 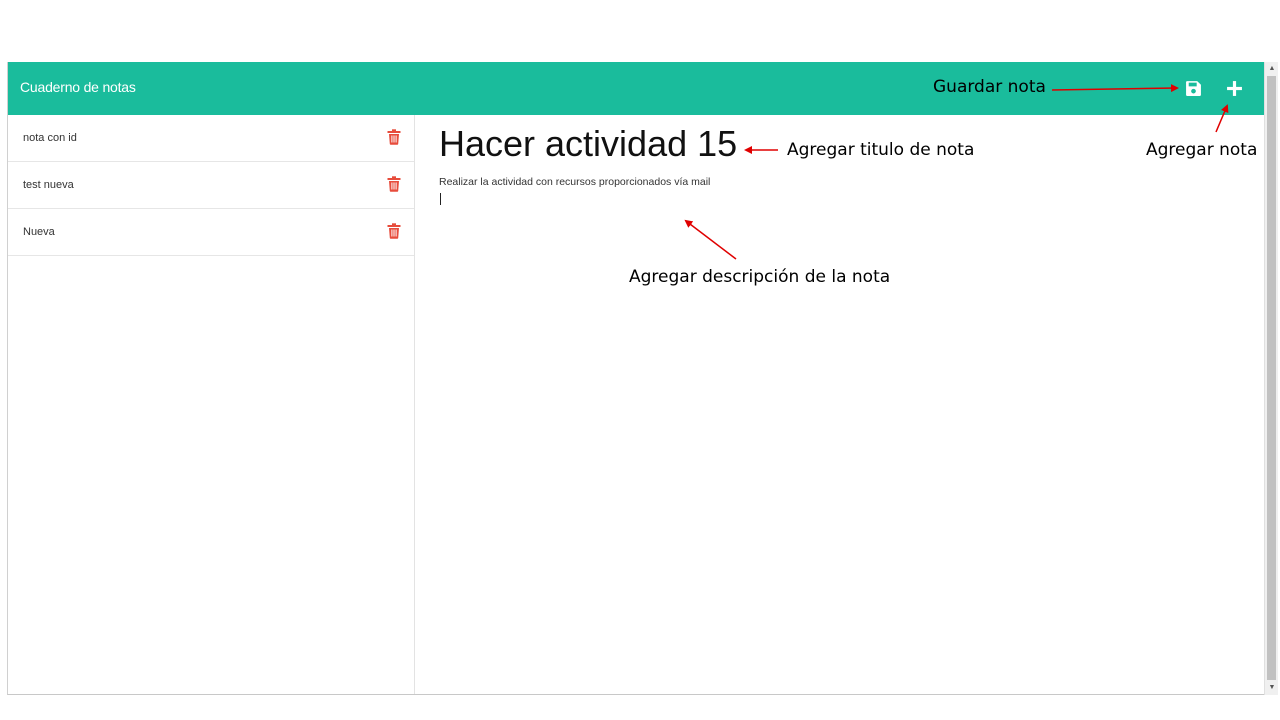 What do you see at coordinates (1272, 69) in the screenshot?
I see `scroll-up-arrow-icon: ▲` at bounding box center [1272, 69].